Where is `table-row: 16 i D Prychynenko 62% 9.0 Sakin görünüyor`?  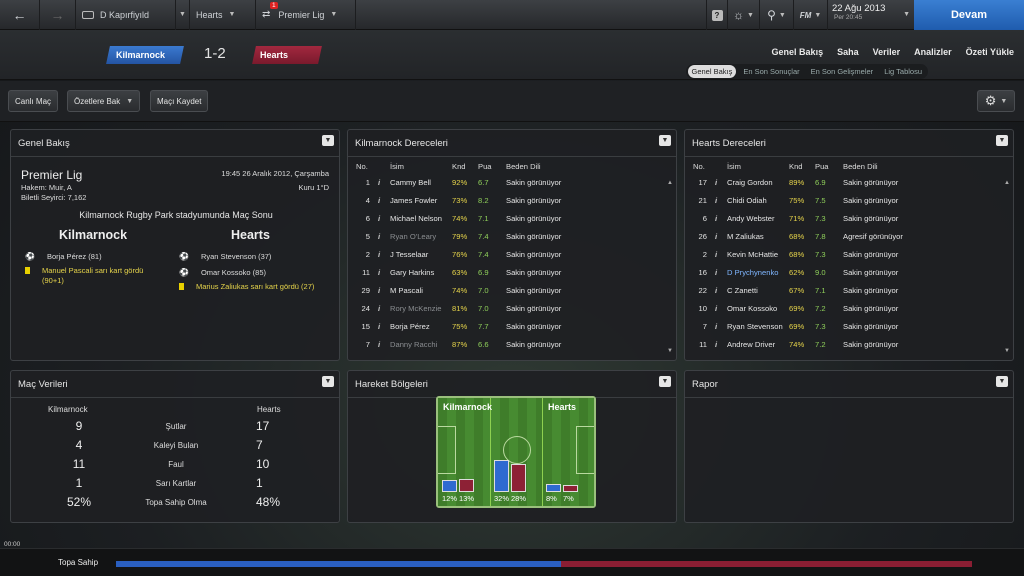 table-row: 16 i D Prychynenko 62% 9.0 Sakin görünüyor is located at coordinates (816, 272).